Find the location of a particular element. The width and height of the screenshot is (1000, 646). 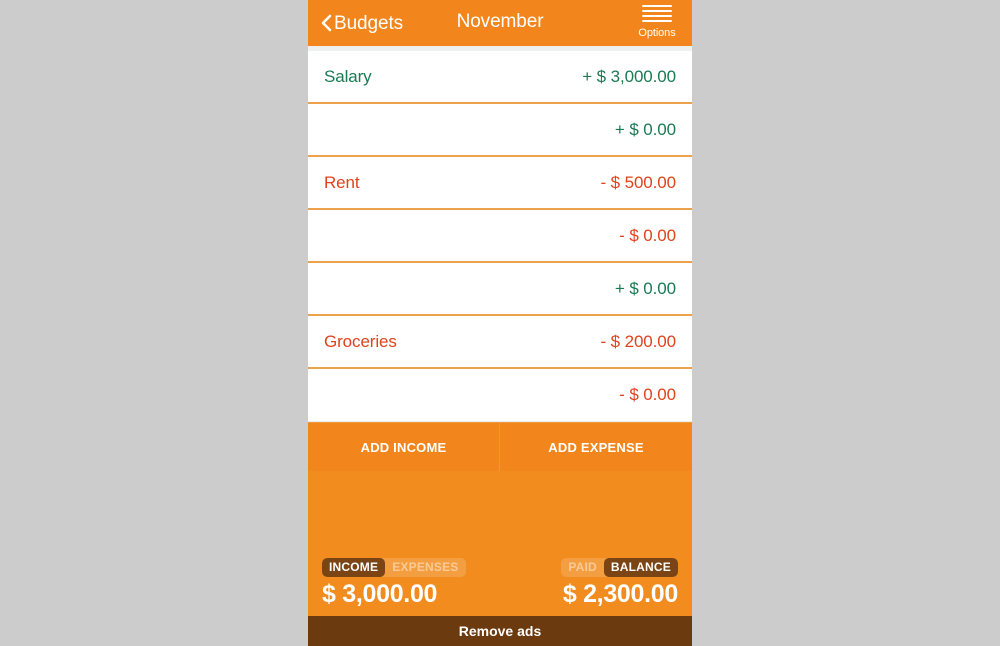

row-category-label: Rent is located at coordinates (342, 182).